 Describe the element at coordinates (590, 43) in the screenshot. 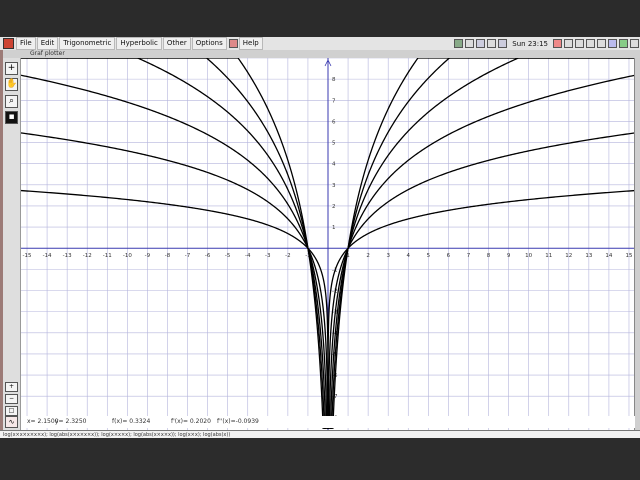

I see `settings-icon` at that location.